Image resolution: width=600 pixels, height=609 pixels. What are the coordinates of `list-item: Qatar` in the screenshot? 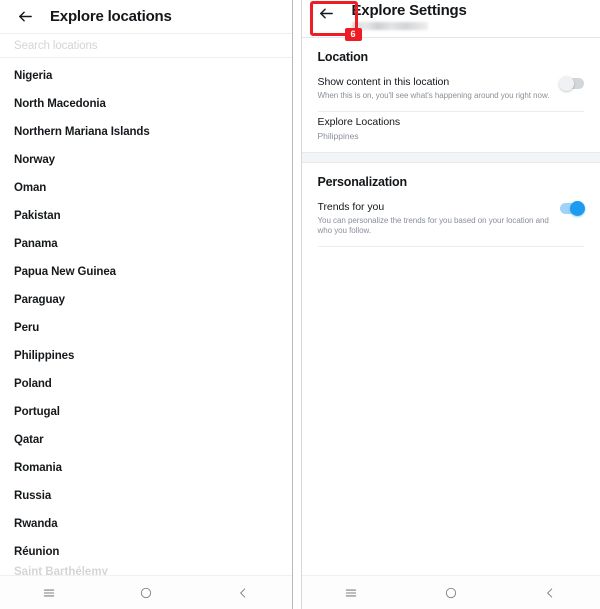 It's located at (146, 440).